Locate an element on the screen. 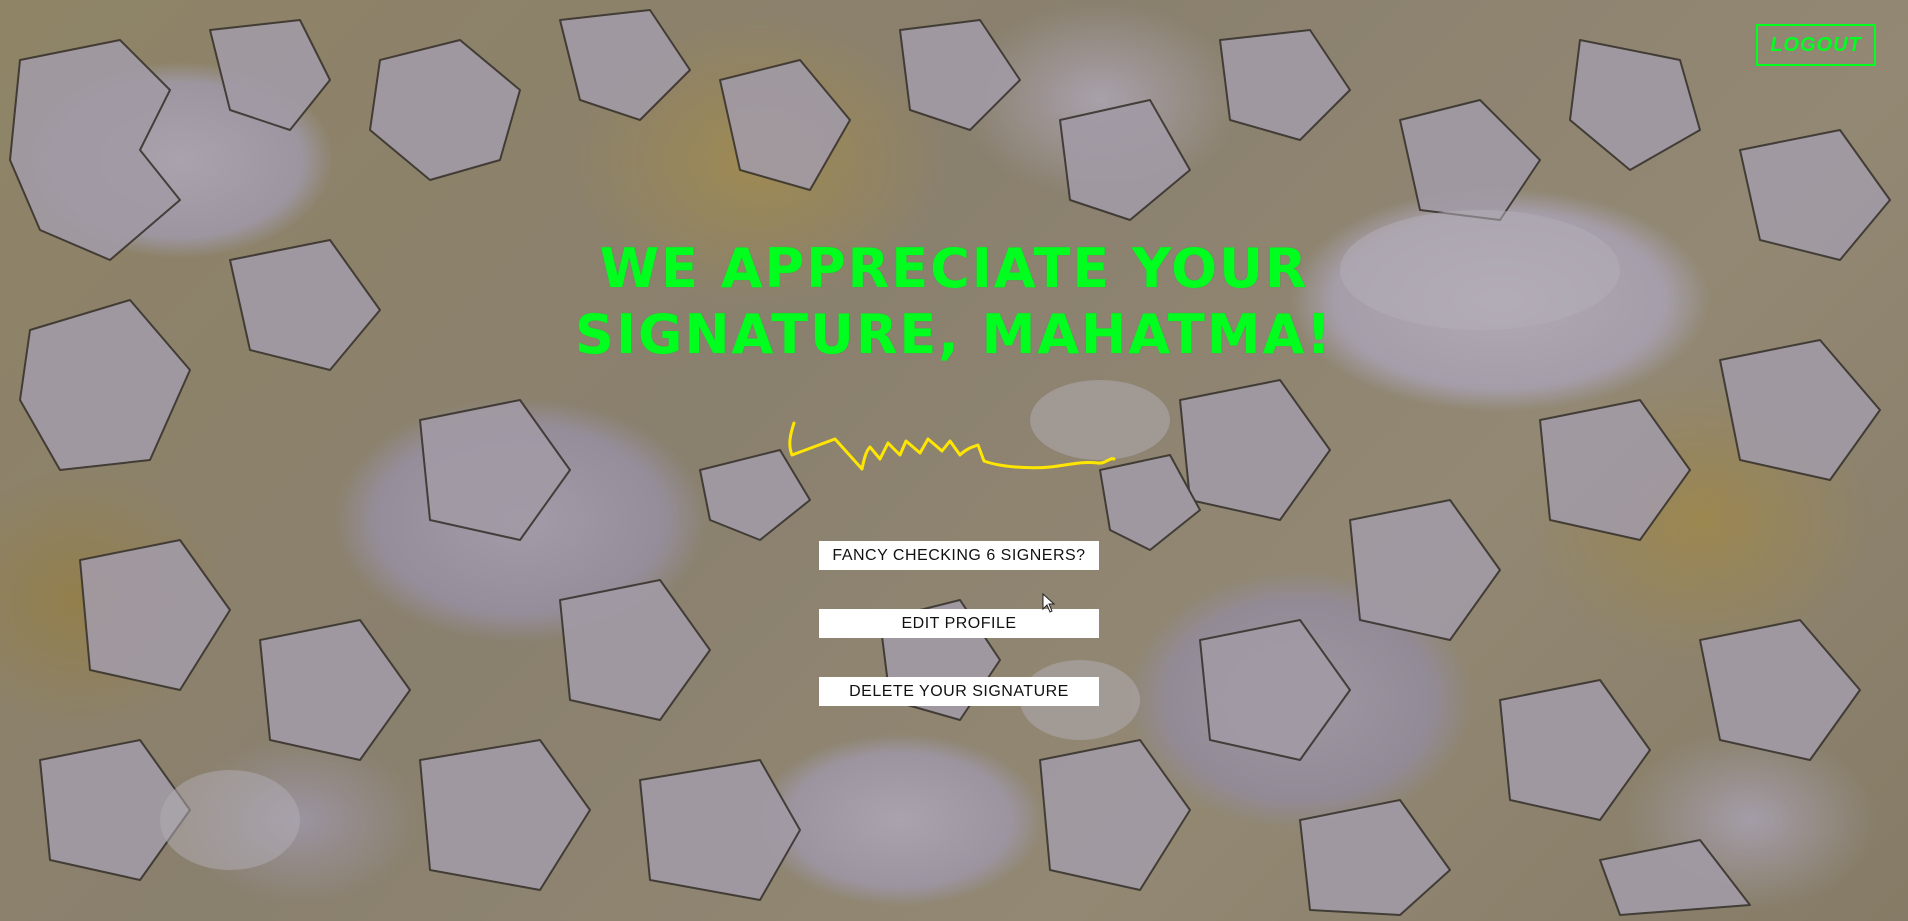 This screenshot has height=921, width=1908. page-title: WE APPRECIATE YOUR SIGNATURE, MAHATMA! is located at coordinates (954, 302).